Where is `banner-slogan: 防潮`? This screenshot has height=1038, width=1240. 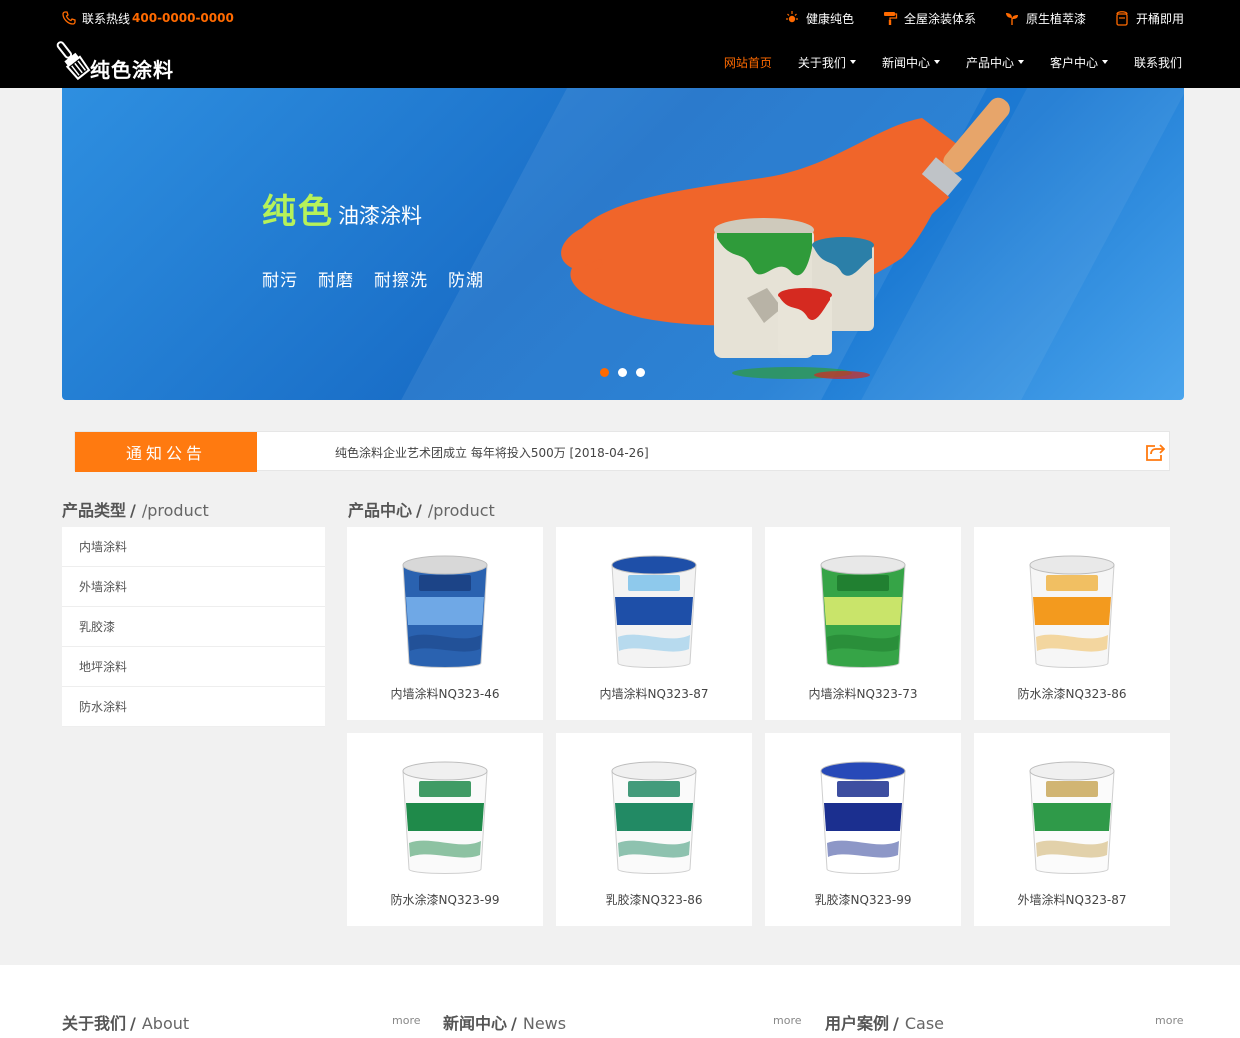 banner-slogan: 防潮 is located at coordinates (466, 281).